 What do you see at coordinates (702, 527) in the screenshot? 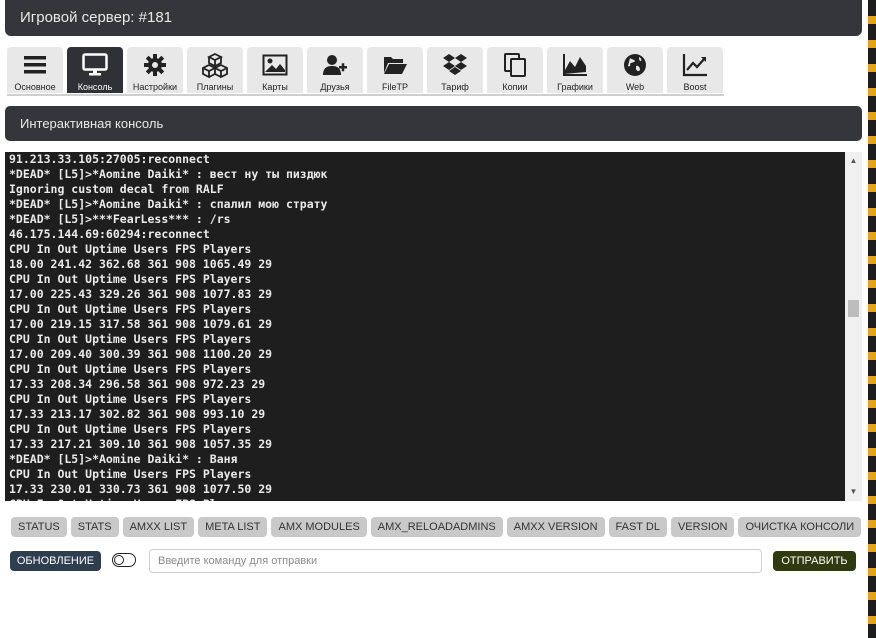
I see `command-button-version: VERSION` at bounding box center [702, 527].